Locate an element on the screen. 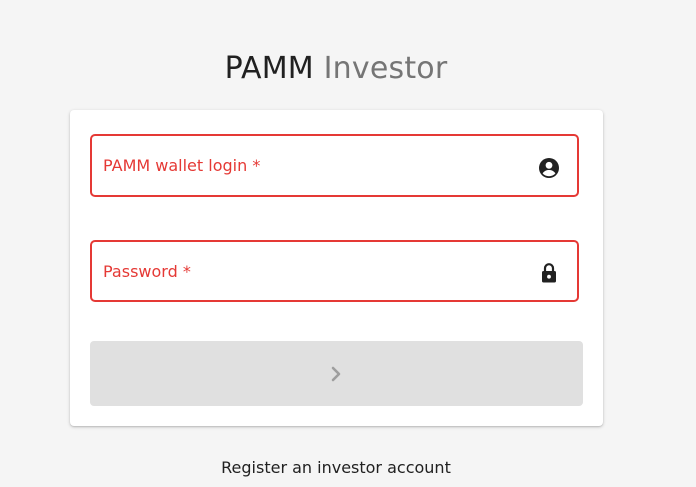 This screenshot has width=696, height=487. chevron-right-icon is located at coordinates (336, 374).